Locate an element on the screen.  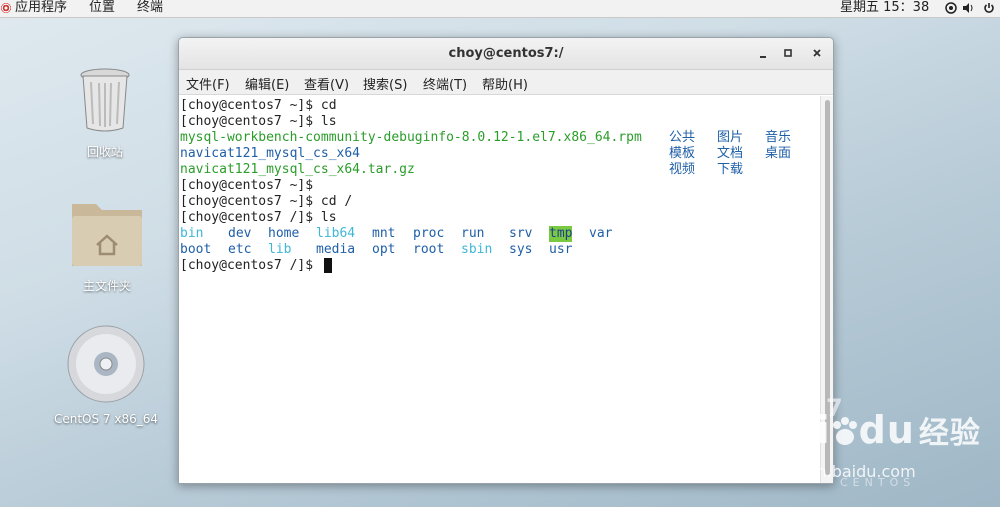
accessibility-icon is located at coordinates (951, 8).